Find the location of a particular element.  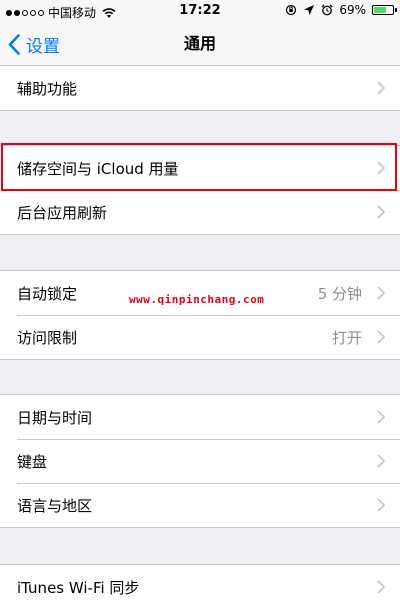

location-arrow-icon is located at coordinates (309, 10).